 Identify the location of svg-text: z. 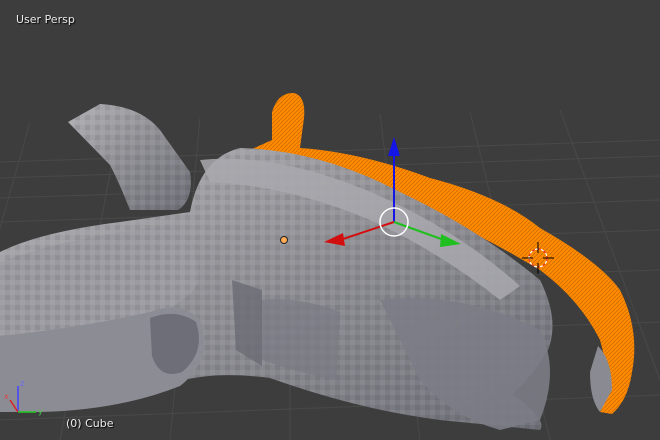
(22, 383).